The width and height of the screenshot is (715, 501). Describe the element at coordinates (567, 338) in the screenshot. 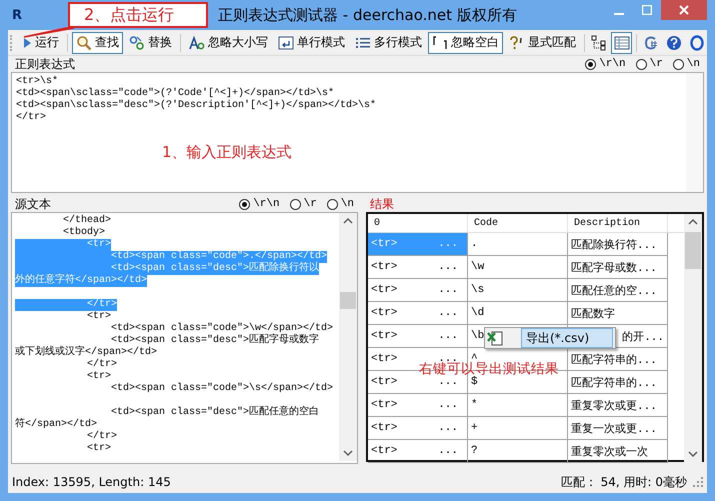

I see `menu-item: 导出(*.csv)` at that location.